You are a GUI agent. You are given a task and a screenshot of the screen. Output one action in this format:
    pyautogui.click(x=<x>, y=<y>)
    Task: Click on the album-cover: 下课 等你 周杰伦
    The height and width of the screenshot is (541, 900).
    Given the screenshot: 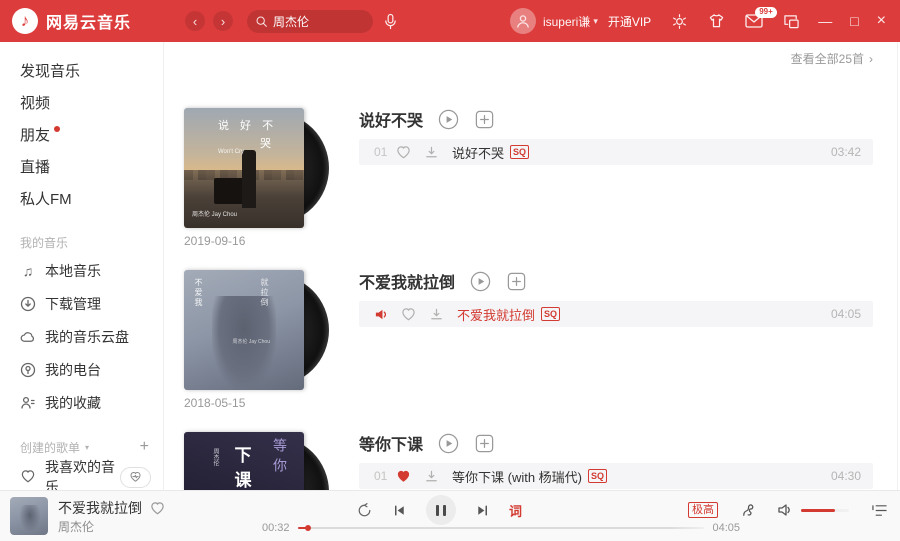 What is the action you would take?
    pyautogui.click(x=244, y=461)
    